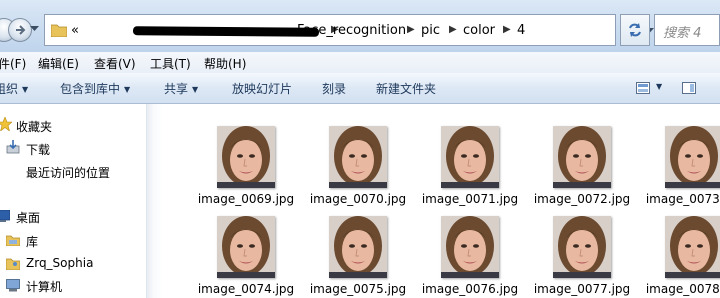  Describe the element at coordinates (44, 286) in the screenshot. I see `nav-computer: 计算机` at that location.